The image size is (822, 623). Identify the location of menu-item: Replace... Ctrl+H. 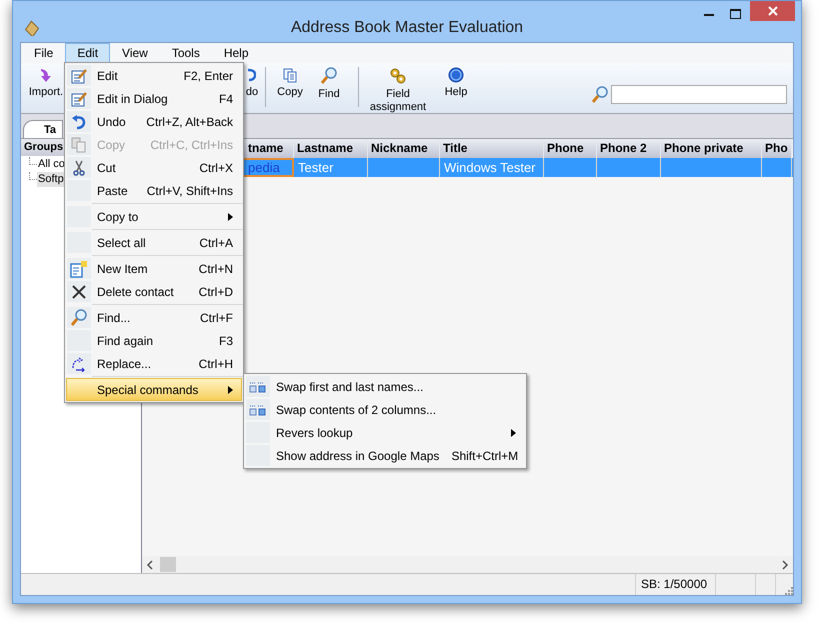
(154, 363).